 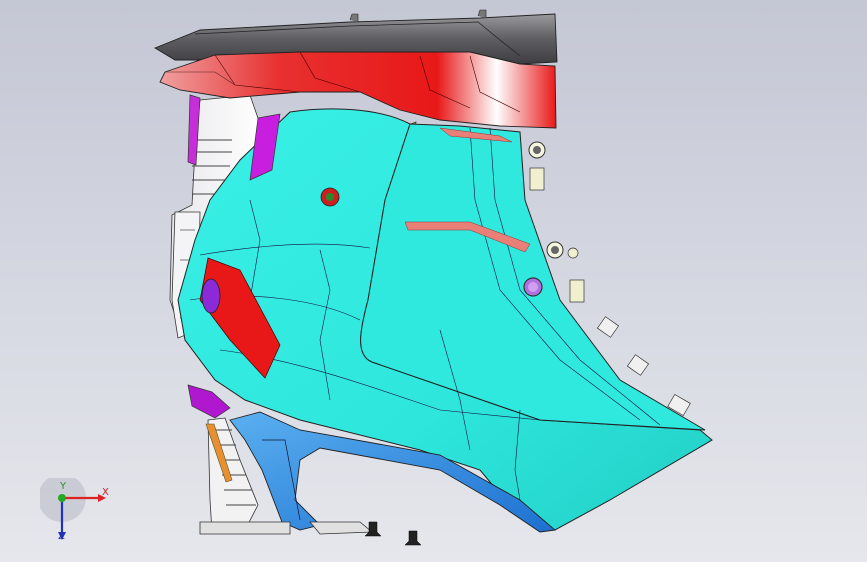 I want to click on coordinate-triad: X Y Z, so click(x=74, y=511).